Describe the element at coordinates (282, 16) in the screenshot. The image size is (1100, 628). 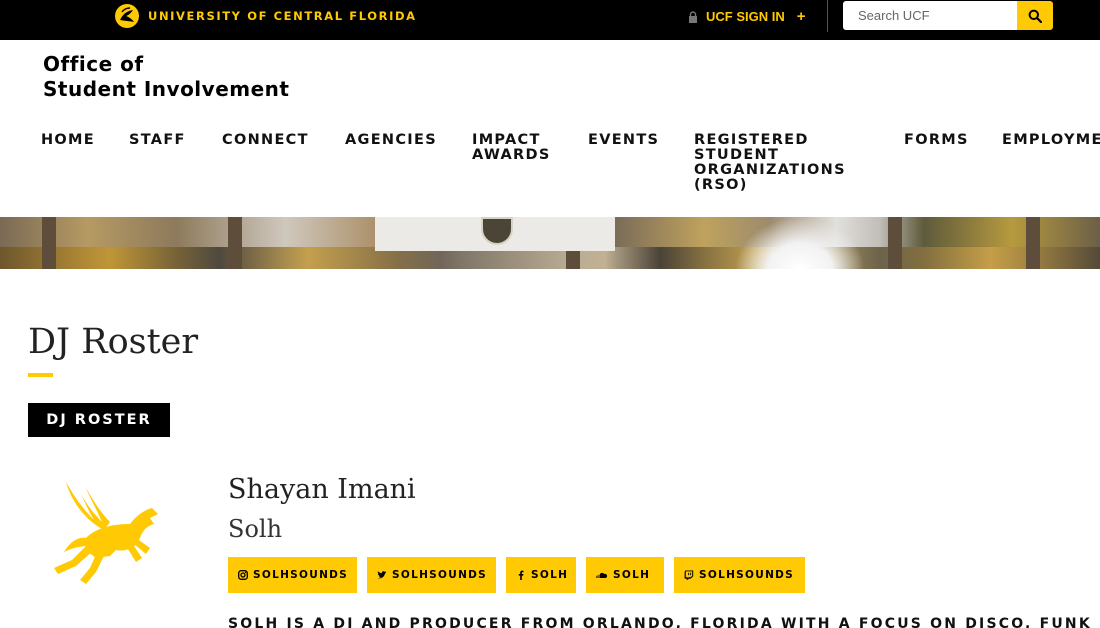
I see `university-name: UNIVERSITY OF CENTRAL FLORIDA` at that location.